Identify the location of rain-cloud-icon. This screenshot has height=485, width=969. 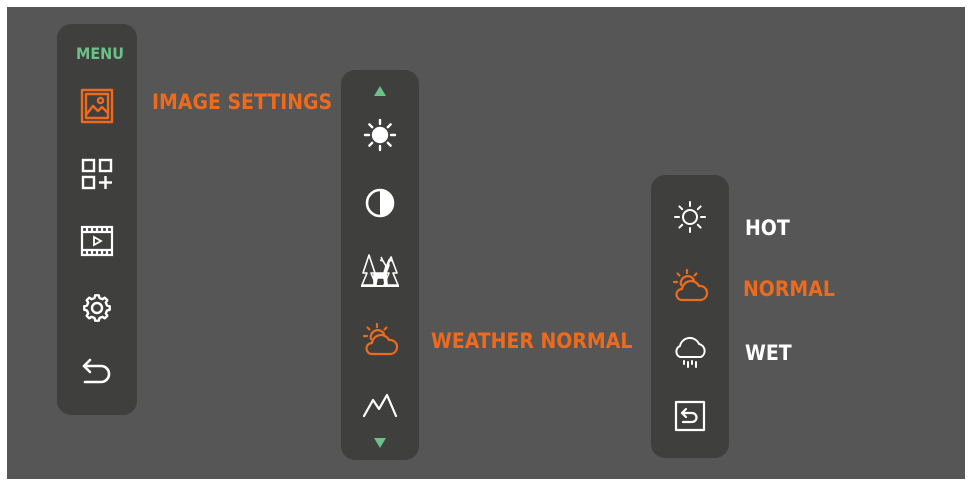
(690, 351).